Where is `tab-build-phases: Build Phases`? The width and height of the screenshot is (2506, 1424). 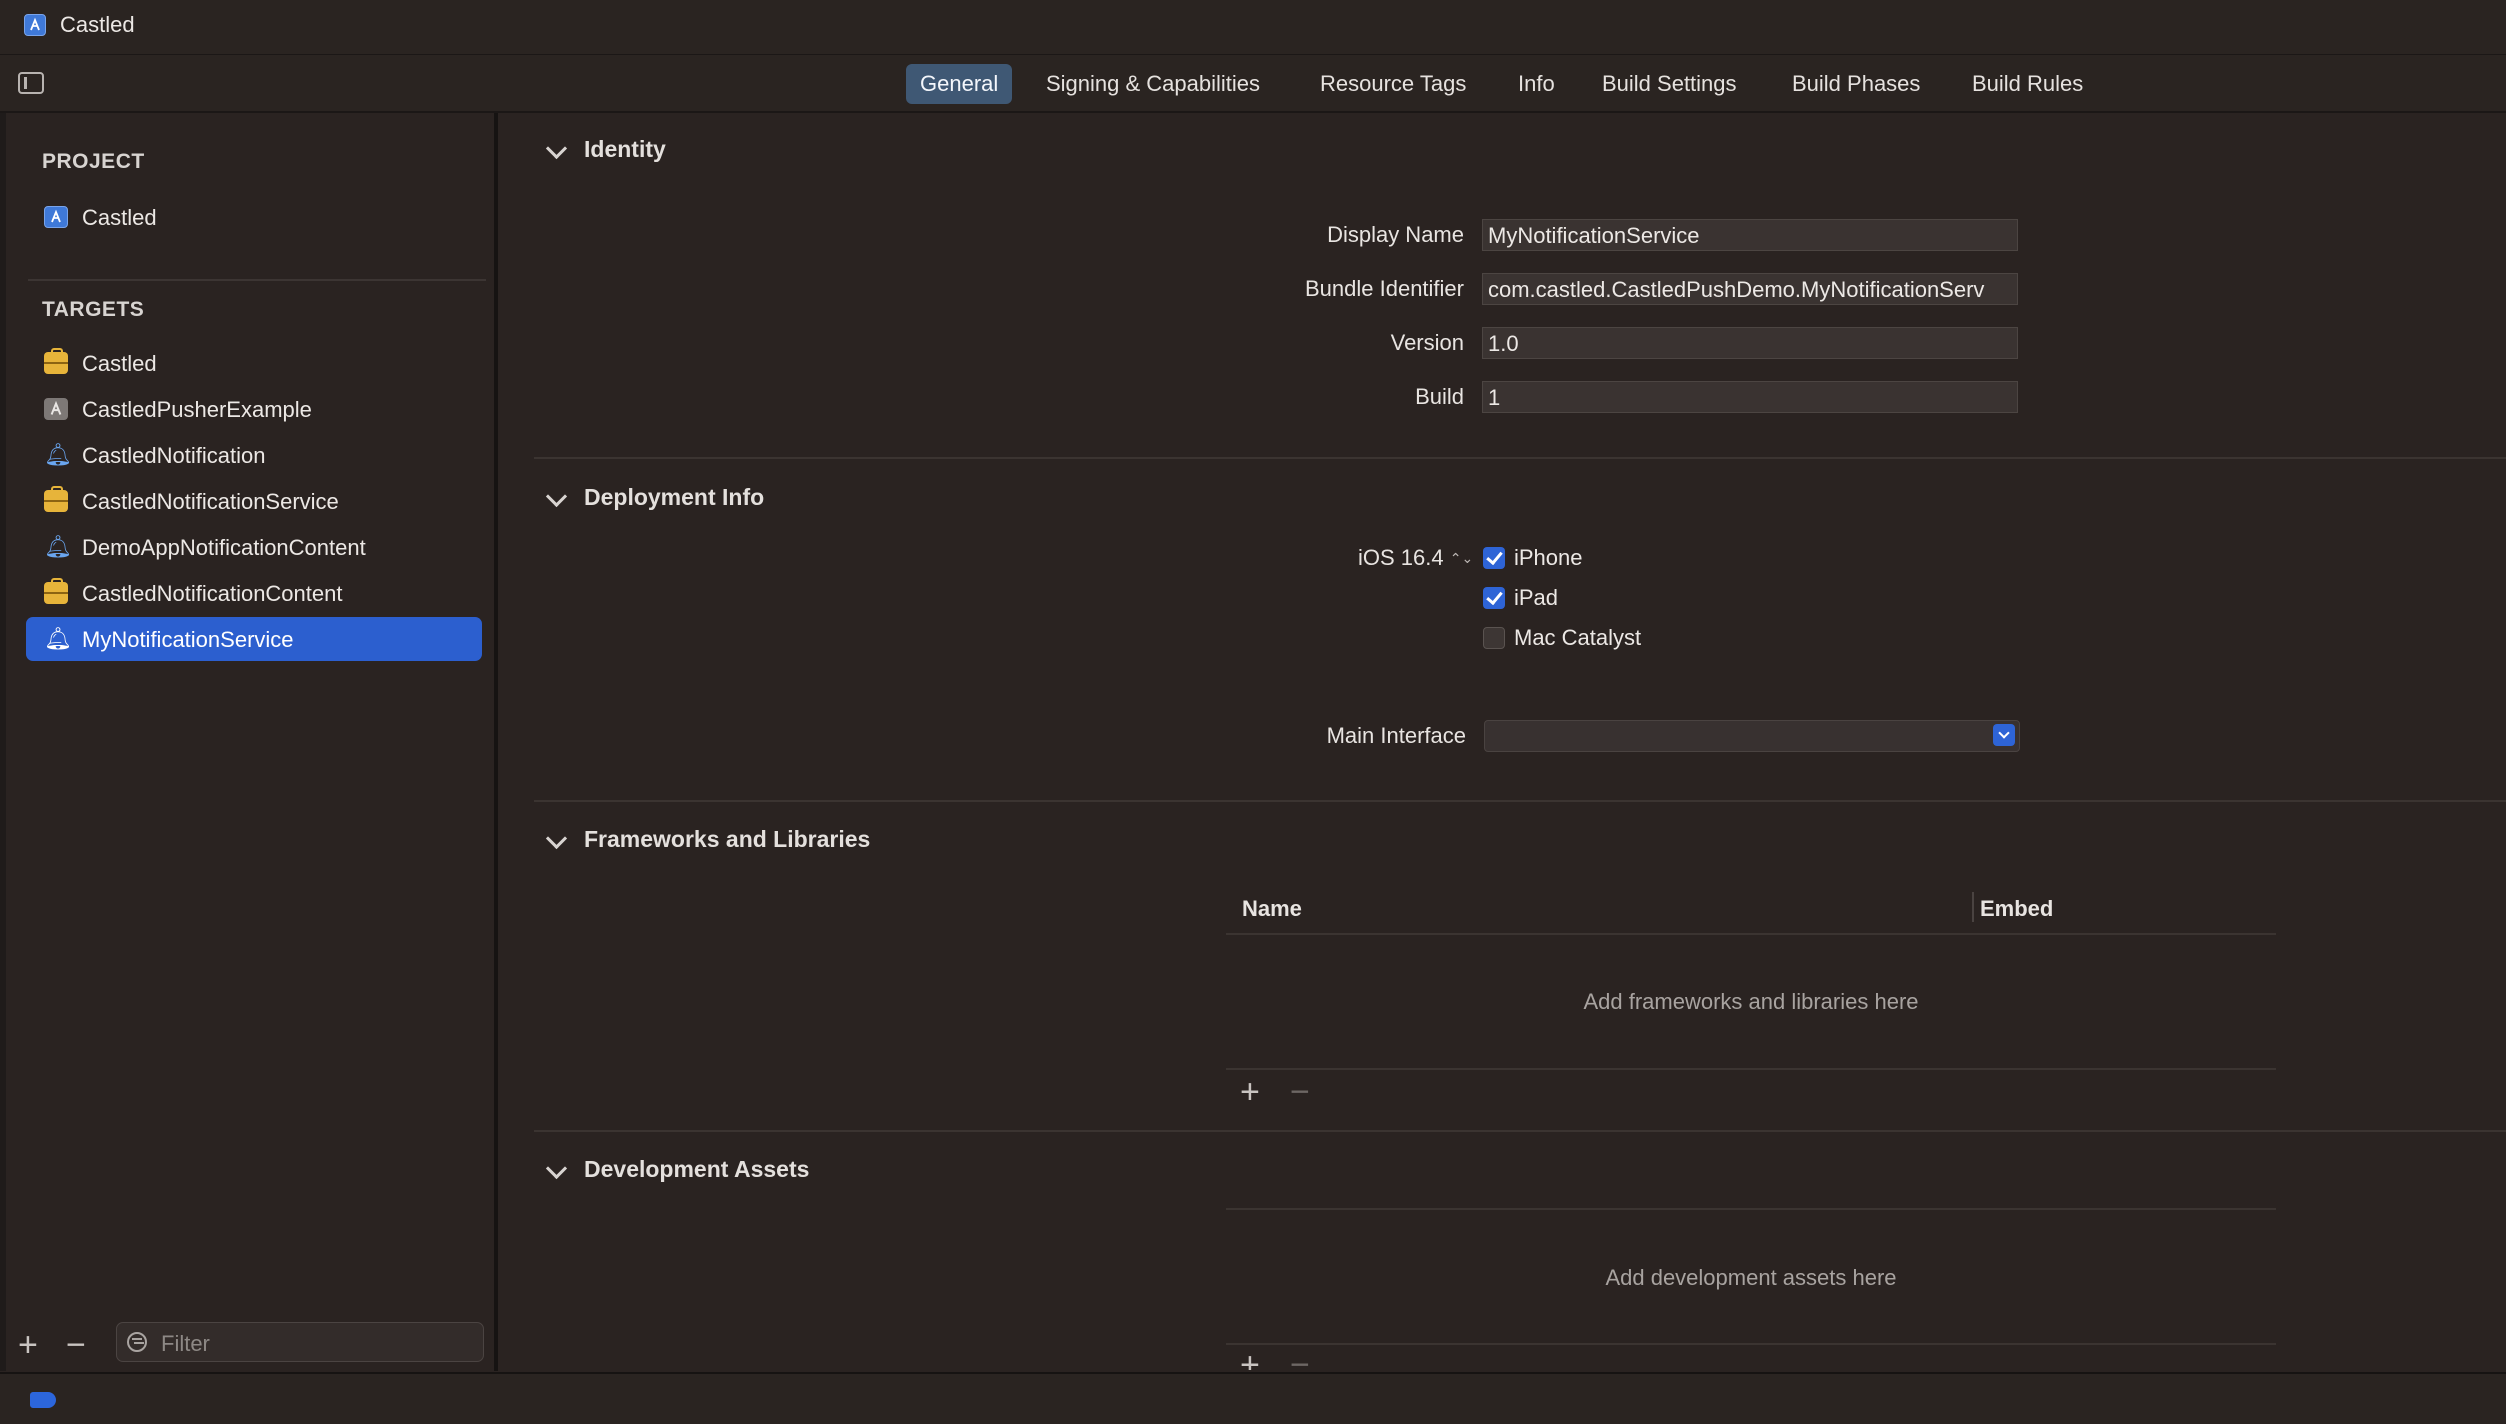 tab-build-phases: Build Phases is located at coordinates (1856, 84).